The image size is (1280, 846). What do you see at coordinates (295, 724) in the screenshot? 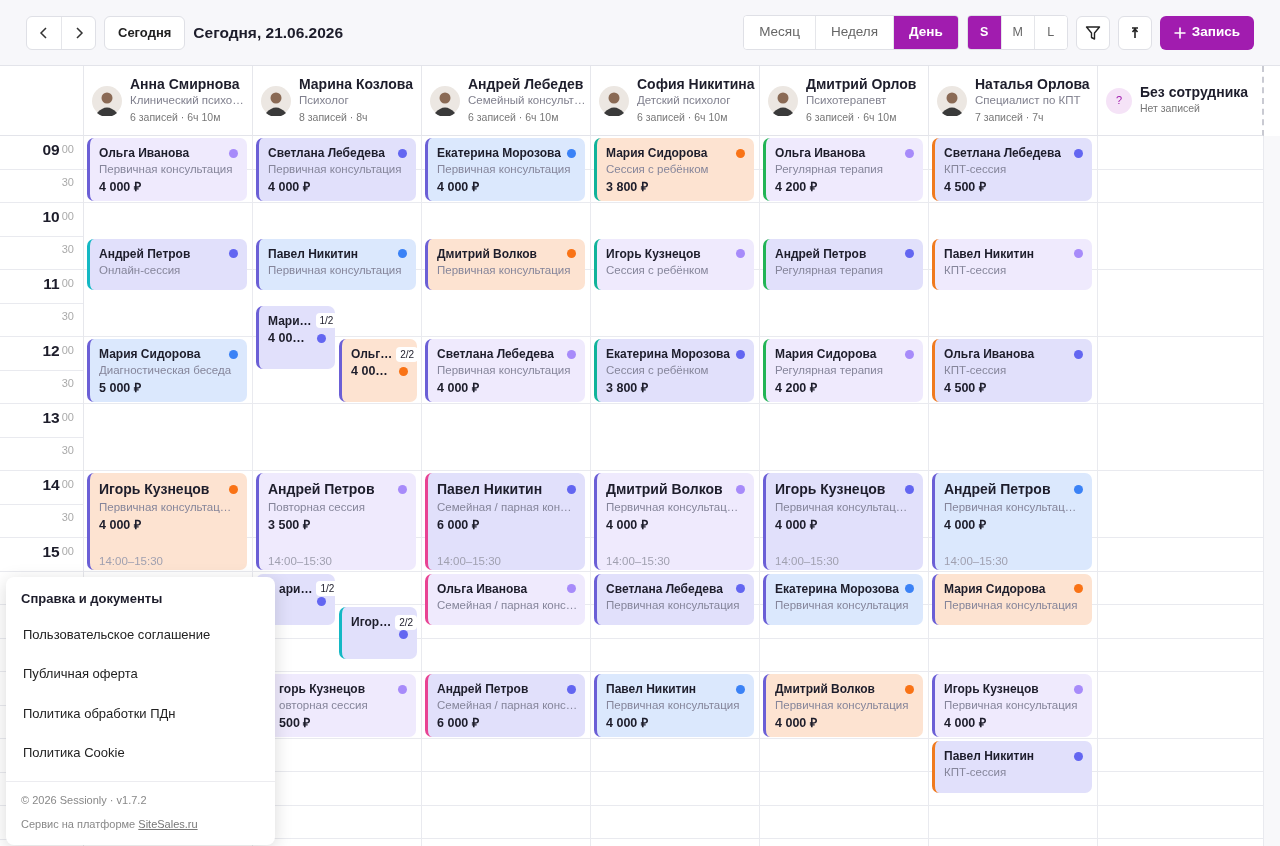
I see `price: 500 ₽` at bounding box center [295, 724].